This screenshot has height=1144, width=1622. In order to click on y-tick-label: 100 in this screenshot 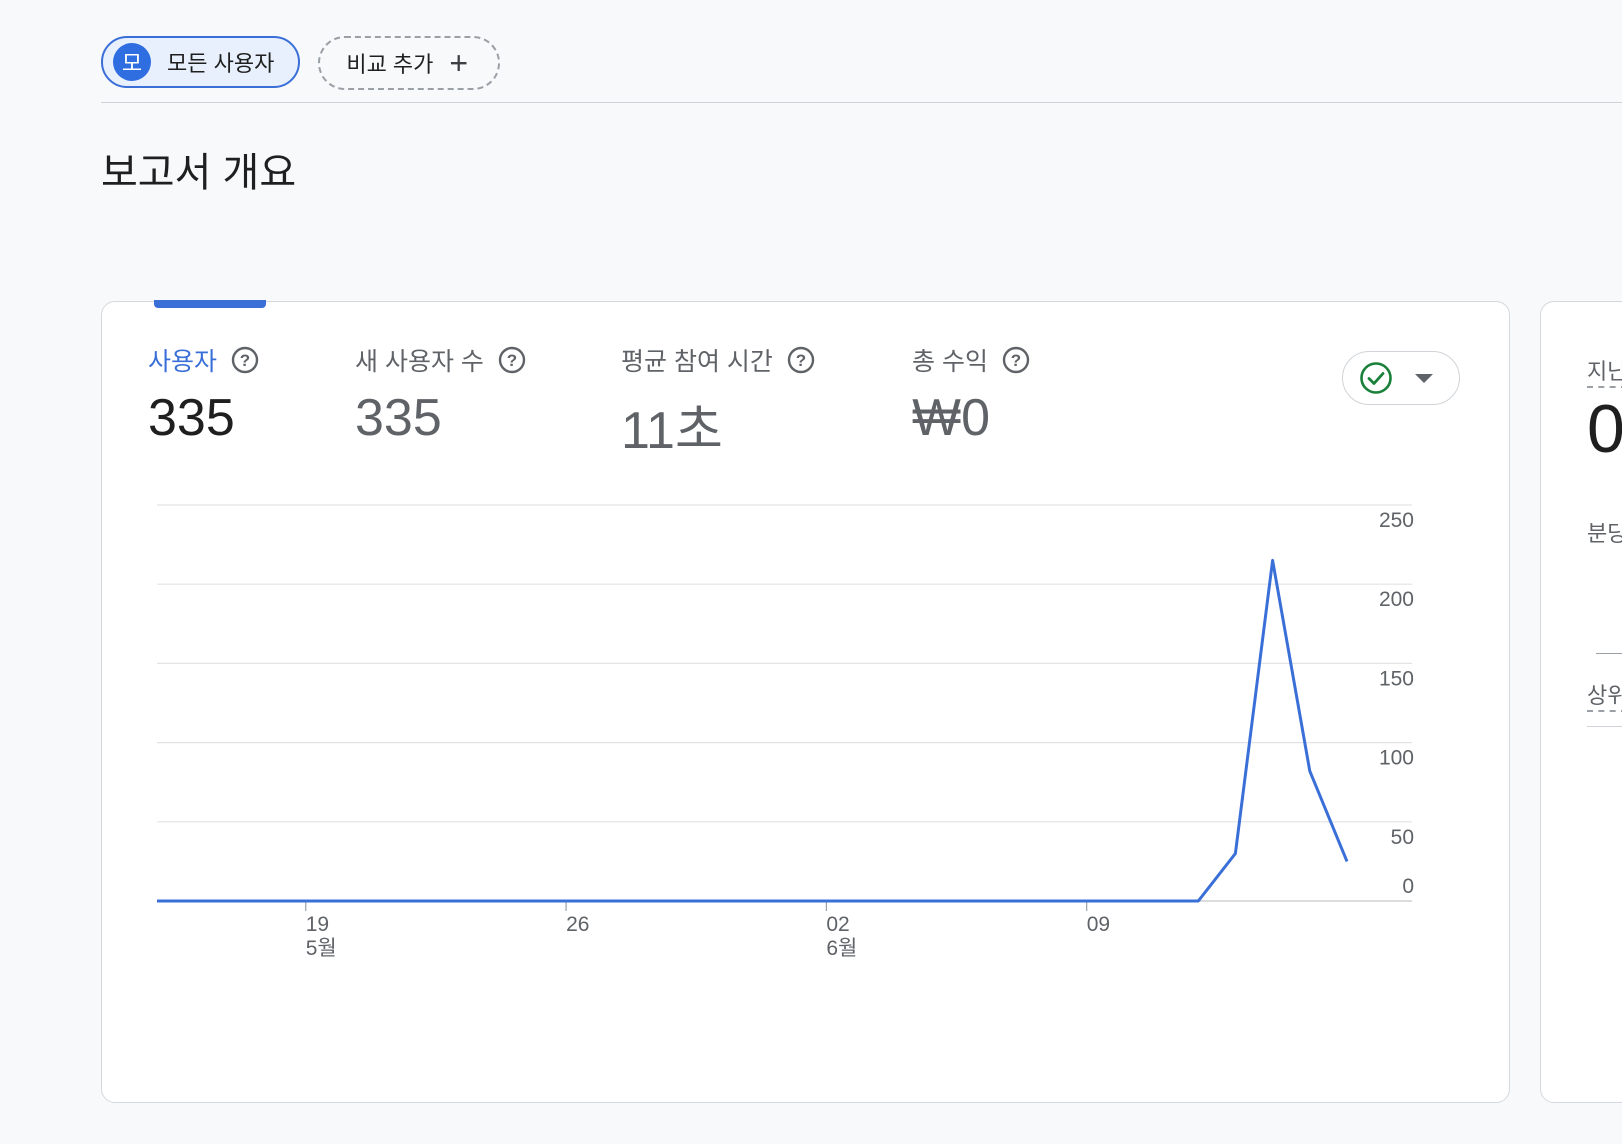, I will do `click(1396, 758)`.